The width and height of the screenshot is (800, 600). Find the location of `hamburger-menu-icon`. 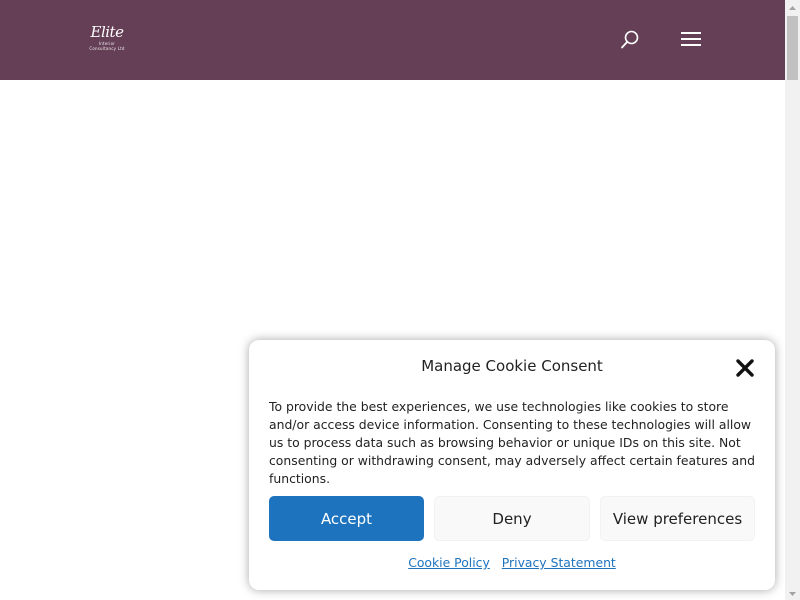

hamburger-menu-icon is located at coordinates (691, 39).